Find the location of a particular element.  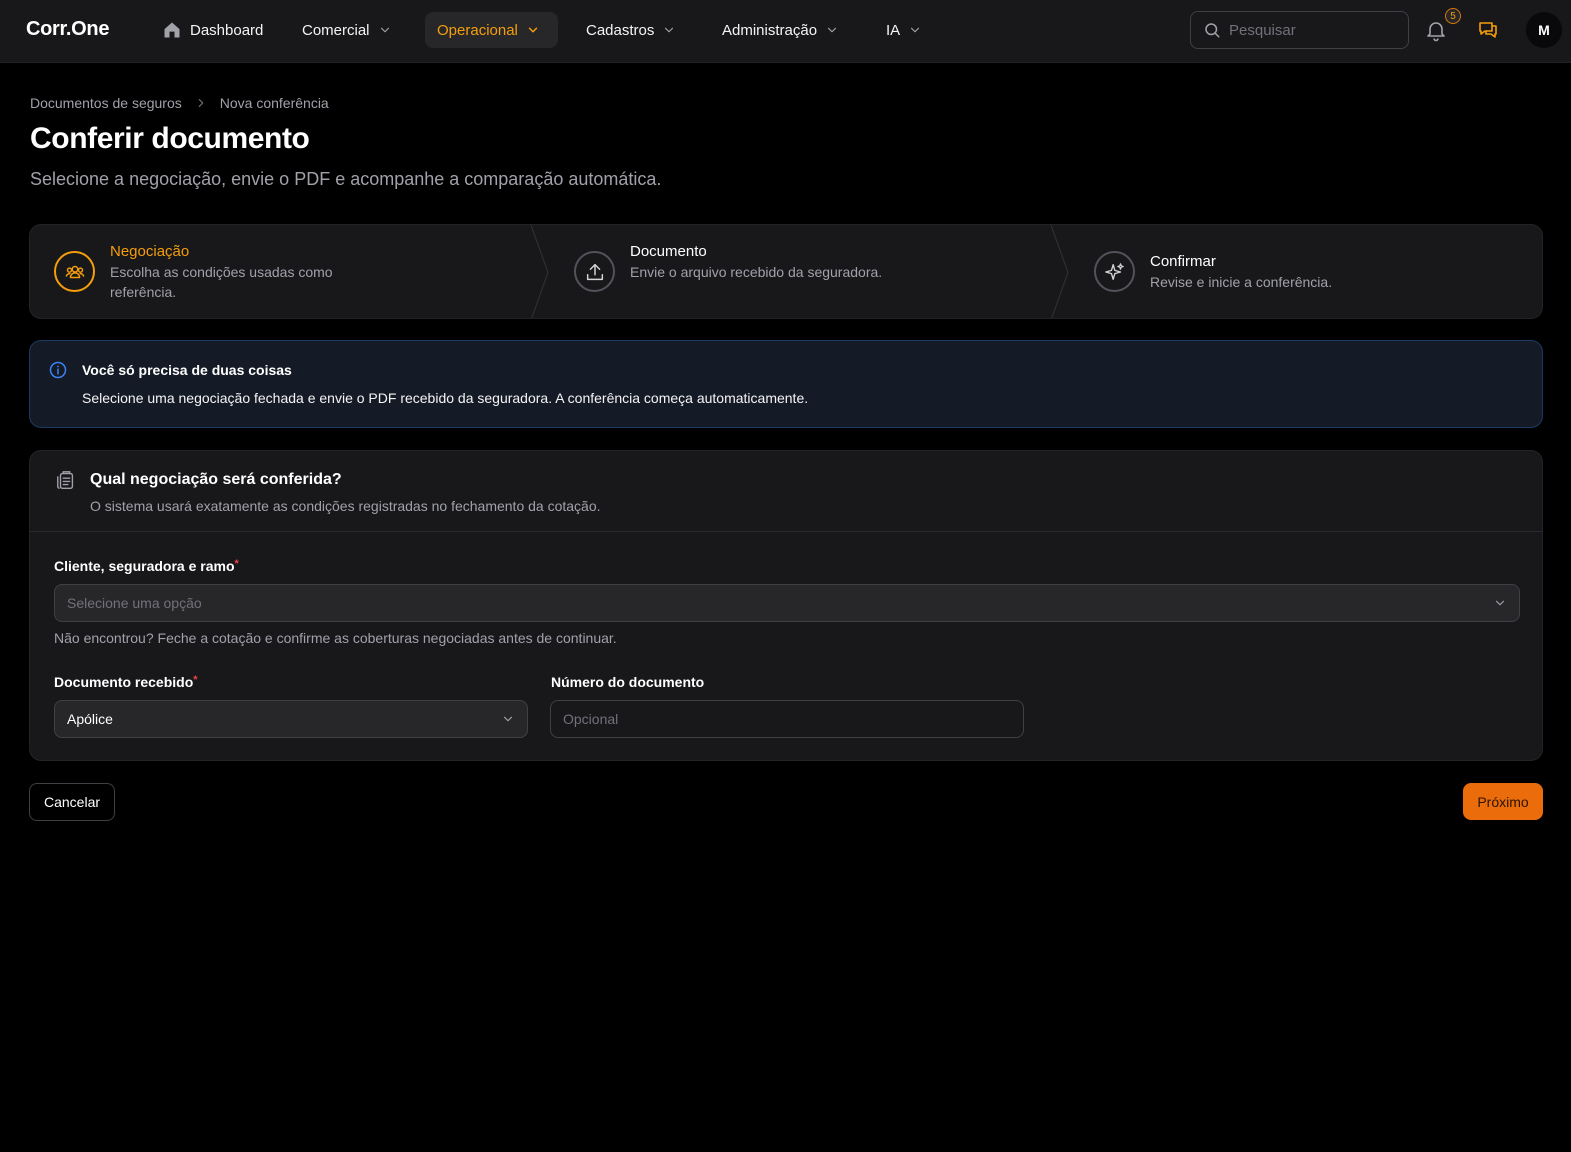

step-confirmar: Confirmar Revise e inicie a conferência. is located at coordinates (1305, 271).